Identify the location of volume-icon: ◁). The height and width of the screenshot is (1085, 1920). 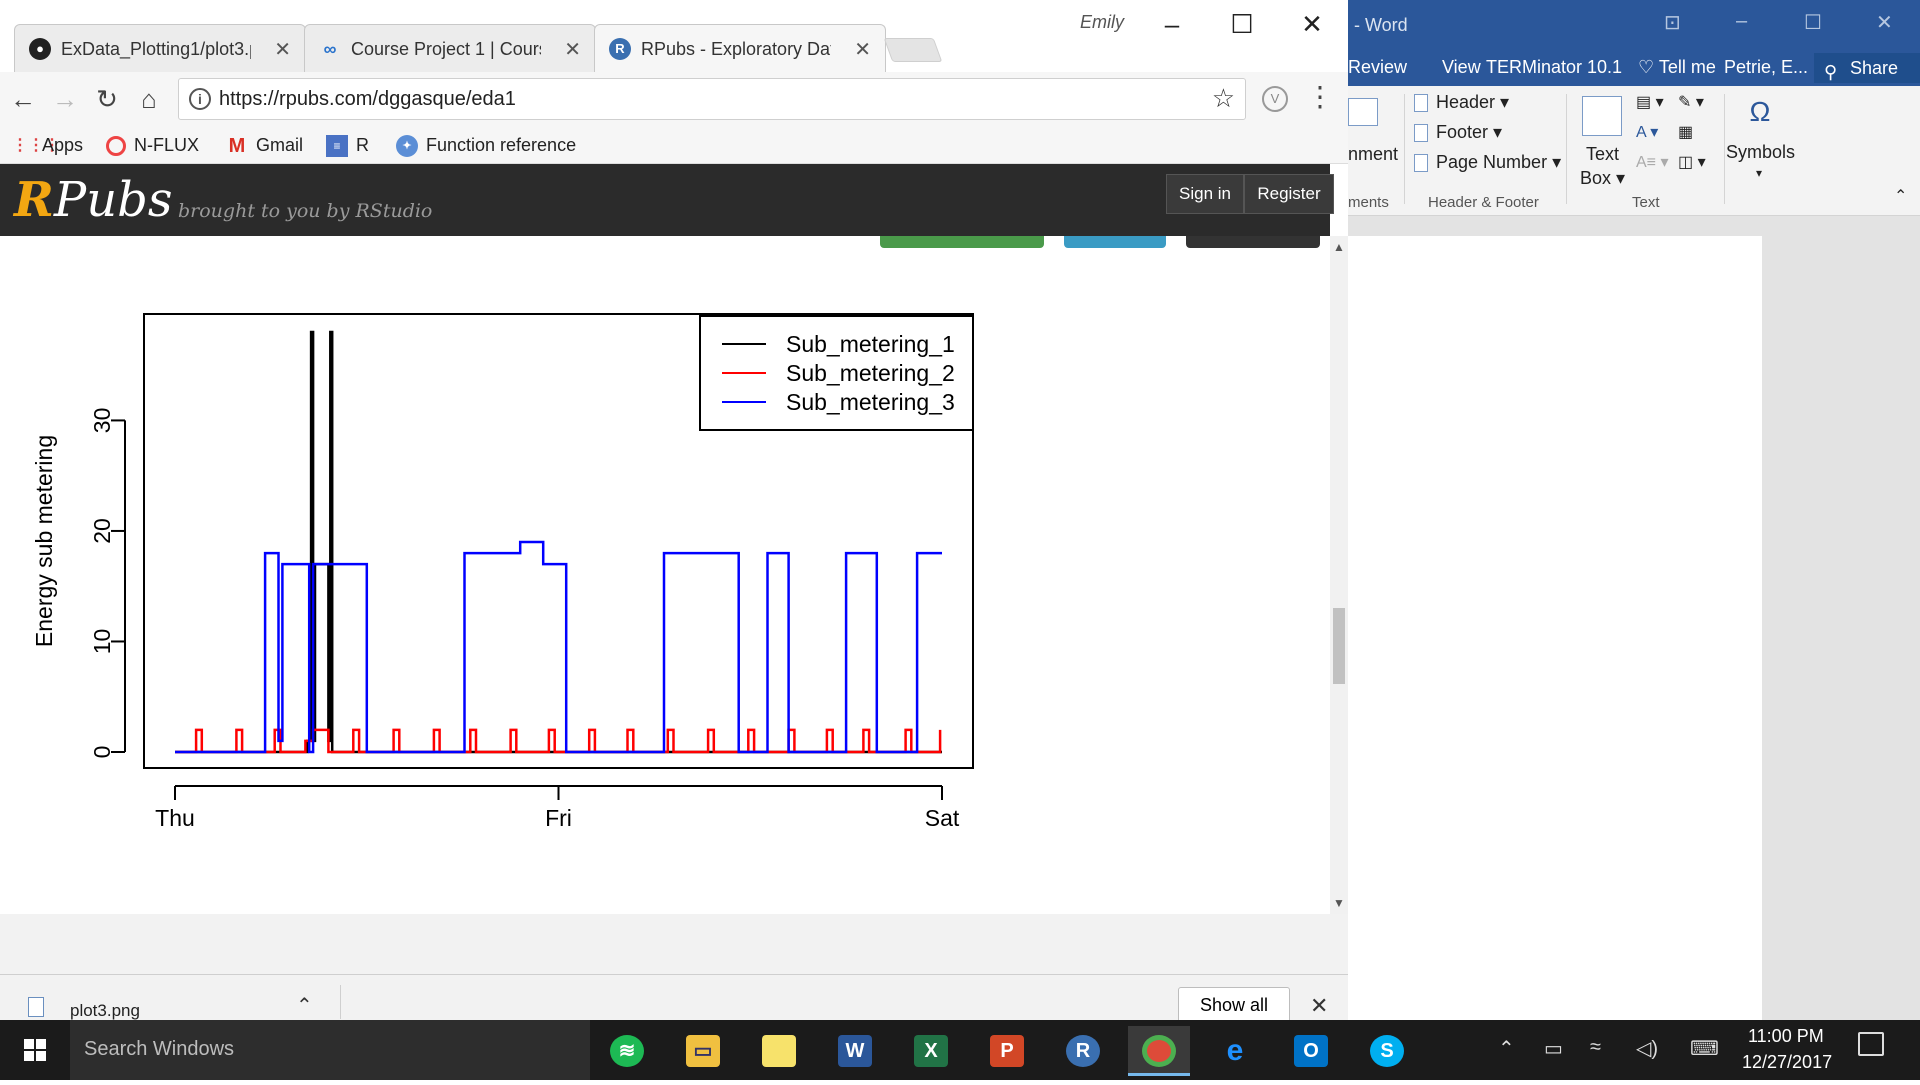
(1647, 1048).